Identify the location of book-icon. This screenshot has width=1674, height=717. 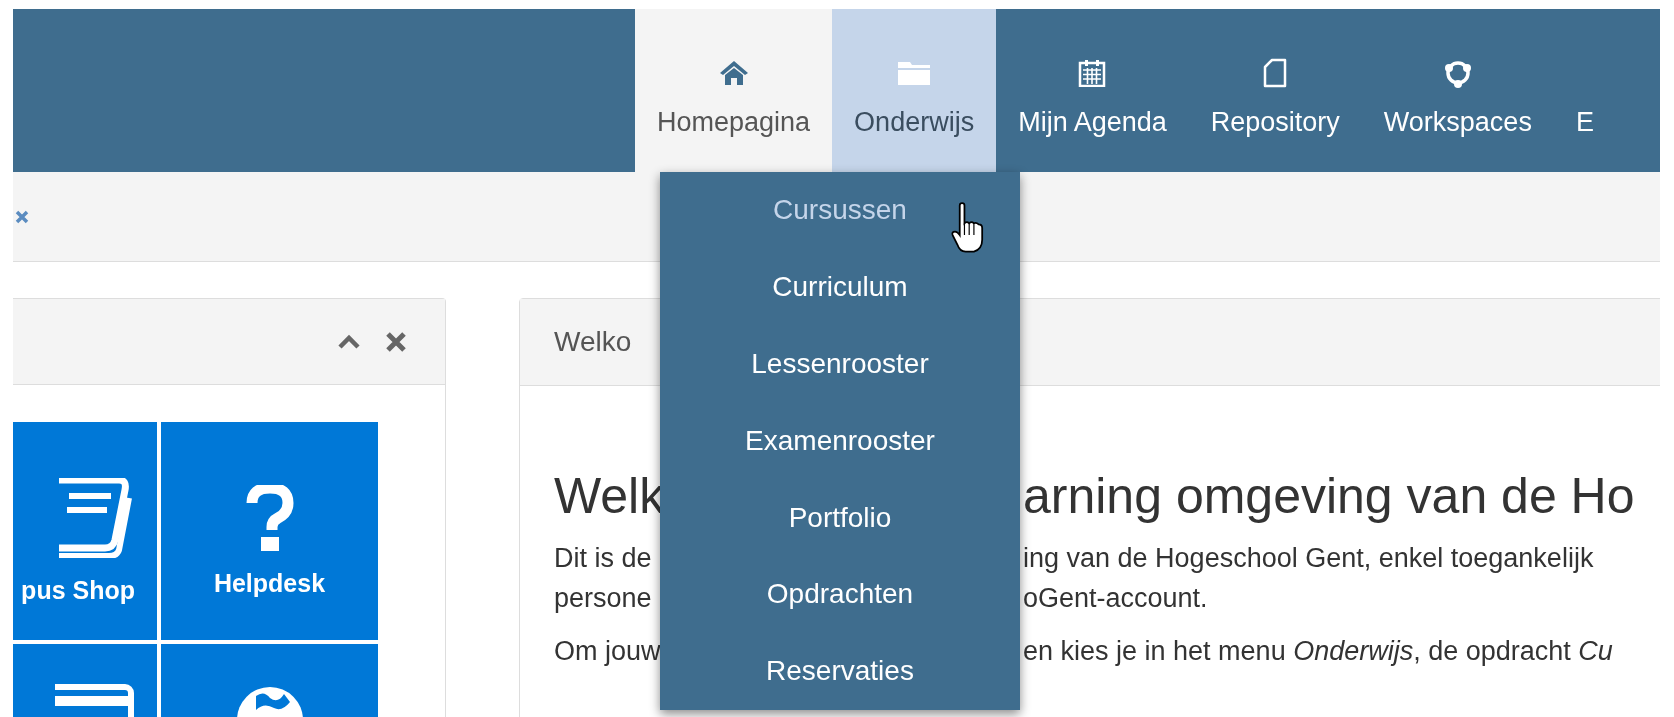
(97, 517).